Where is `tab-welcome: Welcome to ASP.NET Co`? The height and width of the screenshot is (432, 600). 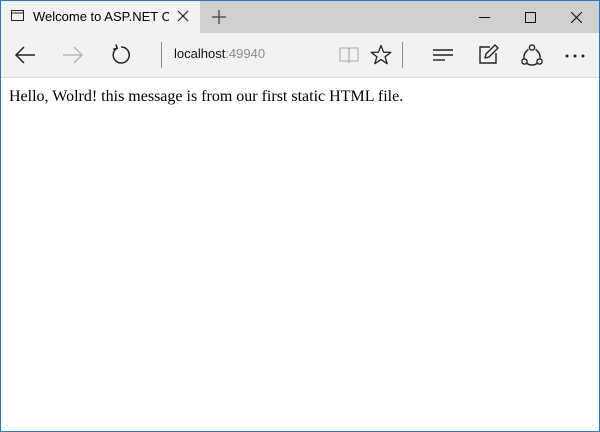 tab-welcome: Welcome to ASP.NET Co is located at coordinates (100, 17).